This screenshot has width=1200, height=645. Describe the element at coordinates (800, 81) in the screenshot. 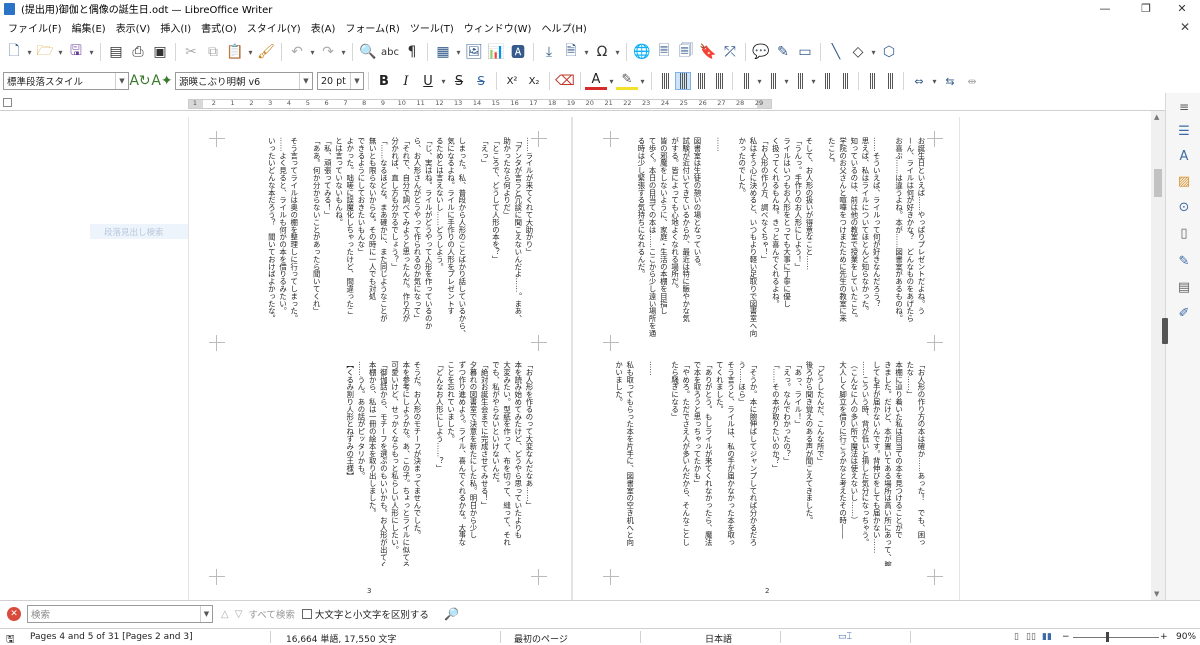

I see `outline-icon` at that location.